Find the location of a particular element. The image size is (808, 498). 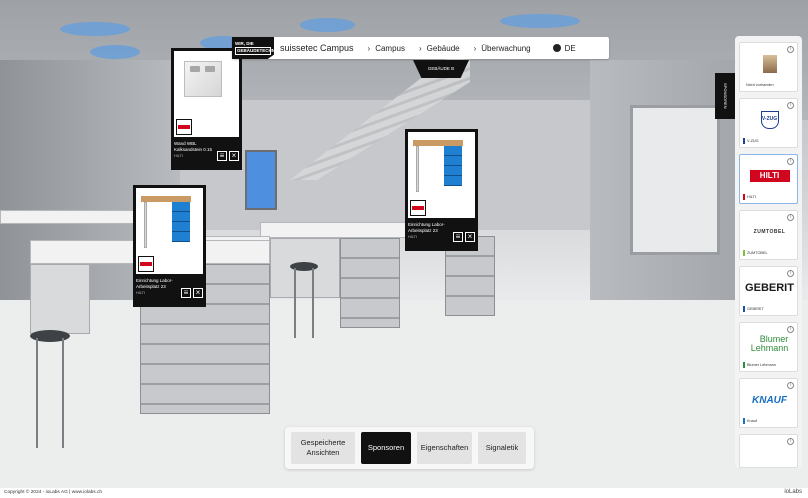

lab-bench is located at coordinates (70, 217).